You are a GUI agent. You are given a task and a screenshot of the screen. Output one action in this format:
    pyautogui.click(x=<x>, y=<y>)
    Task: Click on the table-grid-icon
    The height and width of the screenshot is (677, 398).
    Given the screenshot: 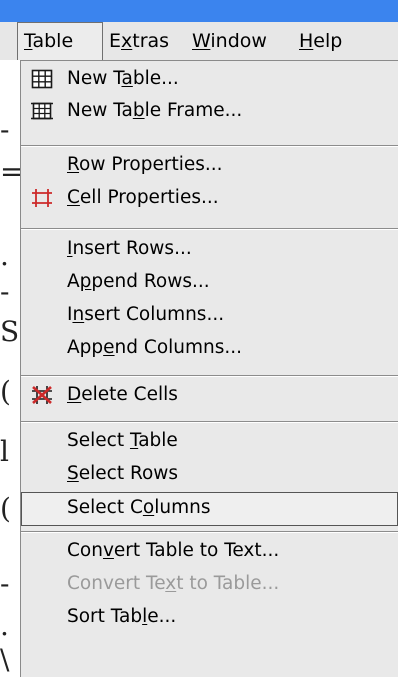 What is the action you would take?
    pyautogui.click(x=42, y=79)
    